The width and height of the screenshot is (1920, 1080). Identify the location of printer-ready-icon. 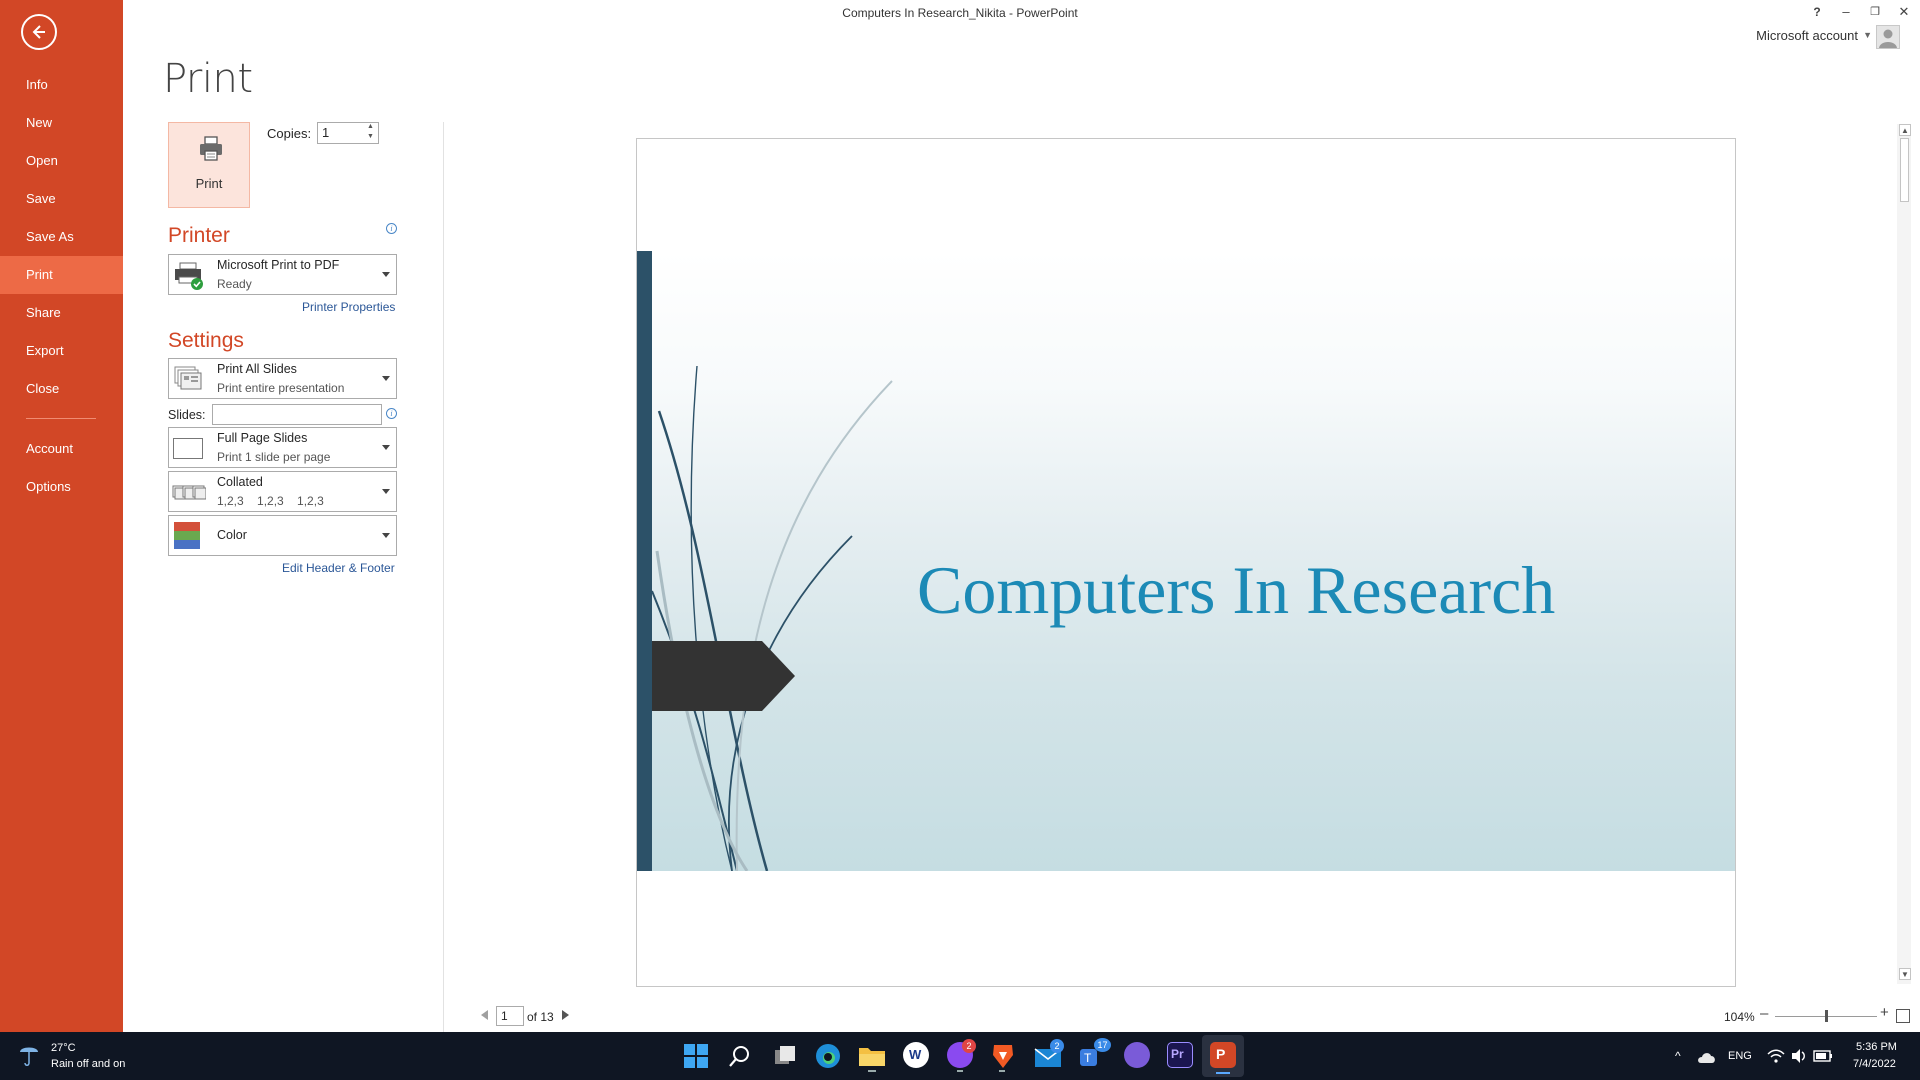
(189, 276).